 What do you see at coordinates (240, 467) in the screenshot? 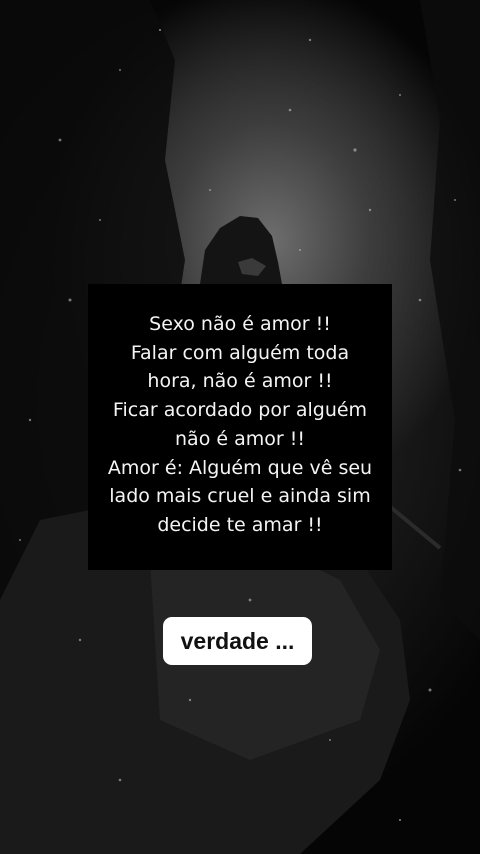
I see `quote-line: Amor é: Alguém que vê seu` at bounding box center [240, 467].